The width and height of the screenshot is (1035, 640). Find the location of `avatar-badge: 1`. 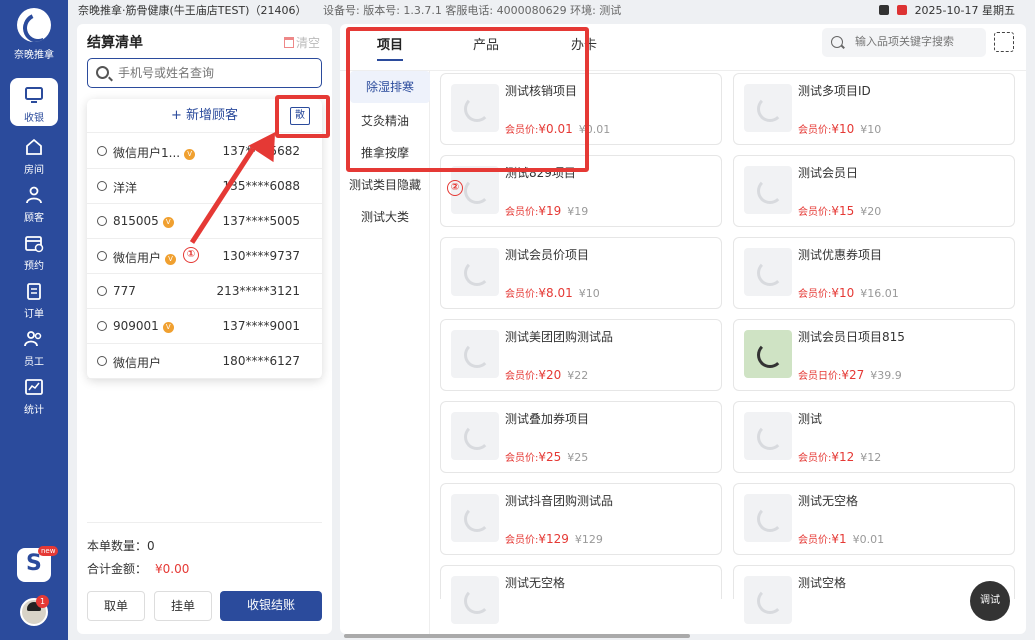

avatar-badge: 1 is located at coordinates (42, 601).